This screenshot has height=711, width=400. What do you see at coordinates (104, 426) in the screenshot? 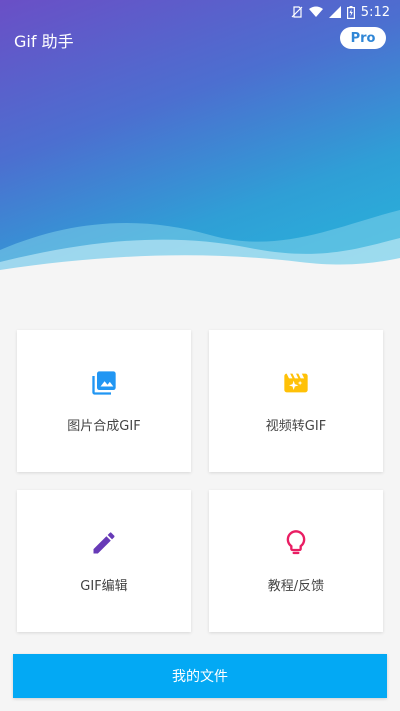
I see `card-label: 图片合成GIF` at bounding box center [104, 426].